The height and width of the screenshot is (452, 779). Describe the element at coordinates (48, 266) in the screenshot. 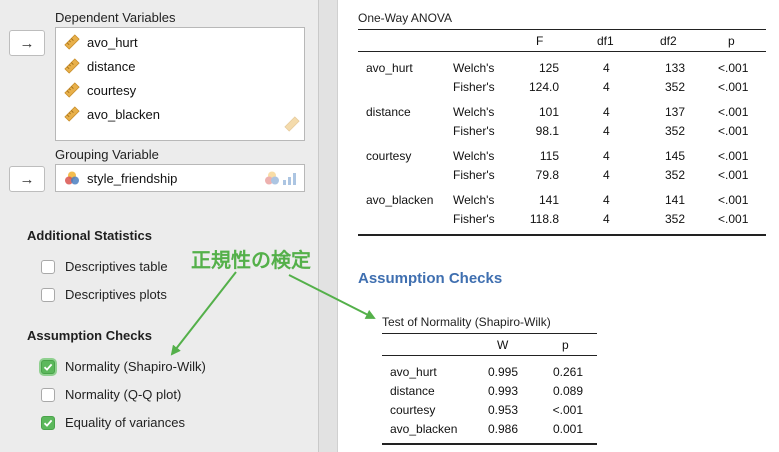

I see `descriptives-table-checkbox` at that location.